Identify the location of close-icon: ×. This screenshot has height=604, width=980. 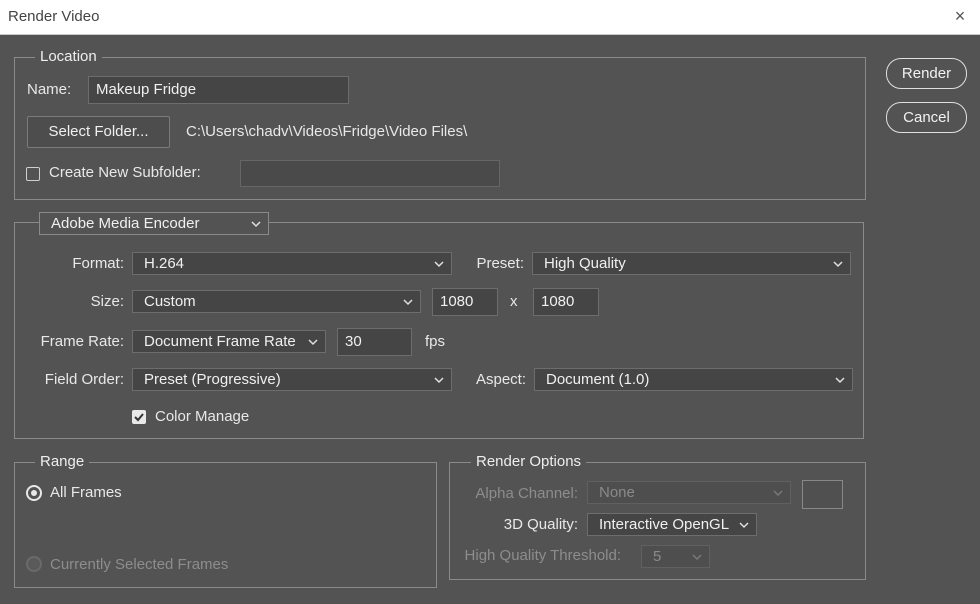
(960, 16).